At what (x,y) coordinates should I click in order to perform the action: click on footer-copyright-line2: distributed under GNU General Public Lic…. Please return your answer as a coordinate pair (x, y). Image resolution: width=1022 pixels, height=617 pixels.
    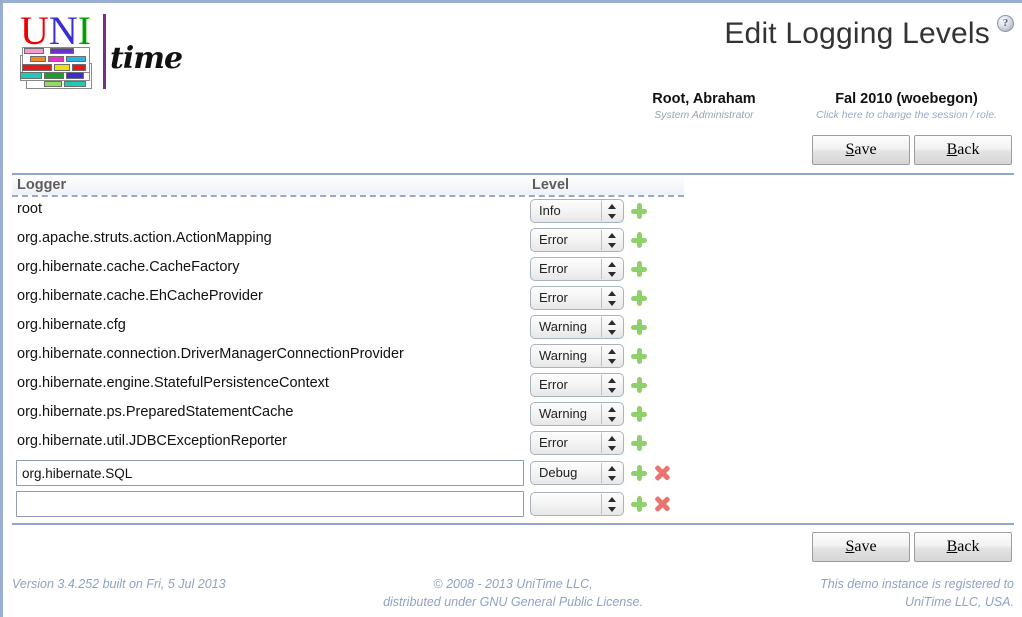
    Looking at the image, I should click on (513, 602).